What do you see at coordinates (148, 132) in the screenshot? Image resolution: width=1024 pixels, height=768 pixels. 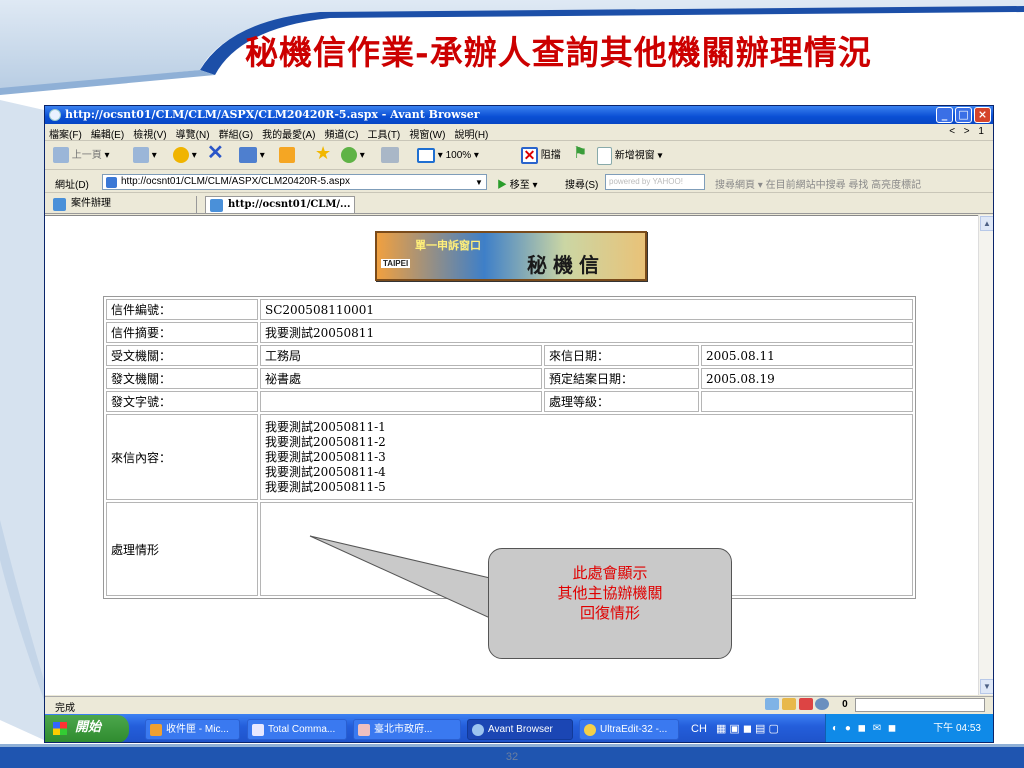 I see `menu-view: 檢視(V)` at bounding box center [148, 132].